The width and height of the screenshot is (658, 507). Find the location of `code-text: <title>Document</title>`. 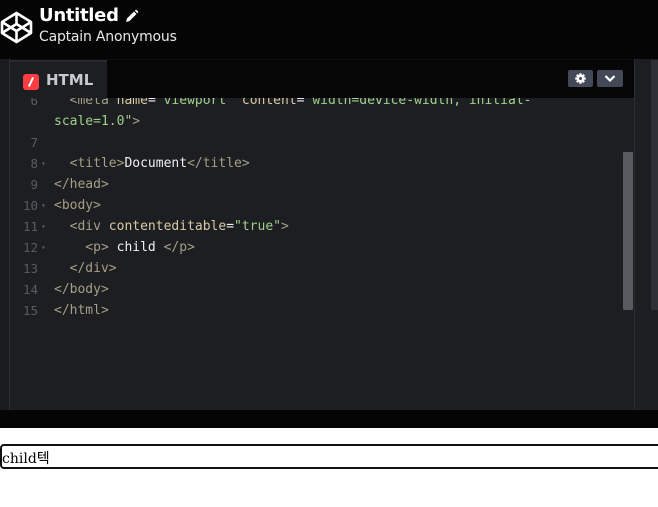

code-text: <title>Document</title> is located at coordinates (152, 163).